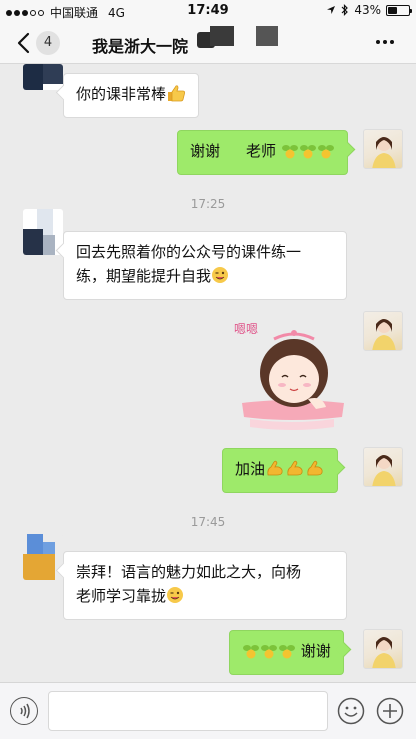  I want to click on thumbs-up-icon, so click(176, 96).